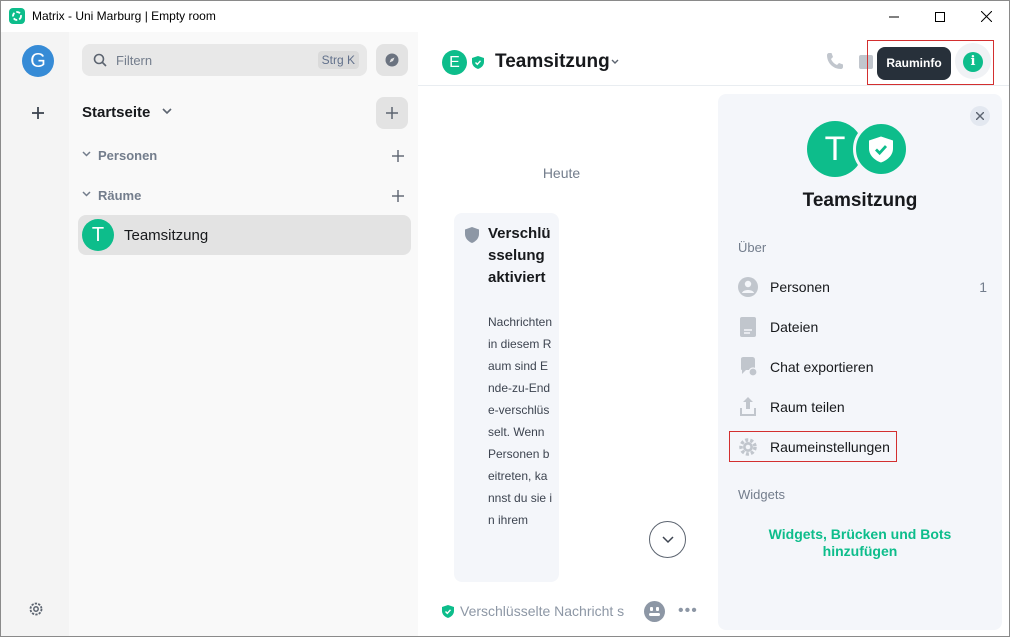 The width and height of the screenshot is (1010, 637). I want to click on filter-shortcut: Strg K, so click(338, 60).